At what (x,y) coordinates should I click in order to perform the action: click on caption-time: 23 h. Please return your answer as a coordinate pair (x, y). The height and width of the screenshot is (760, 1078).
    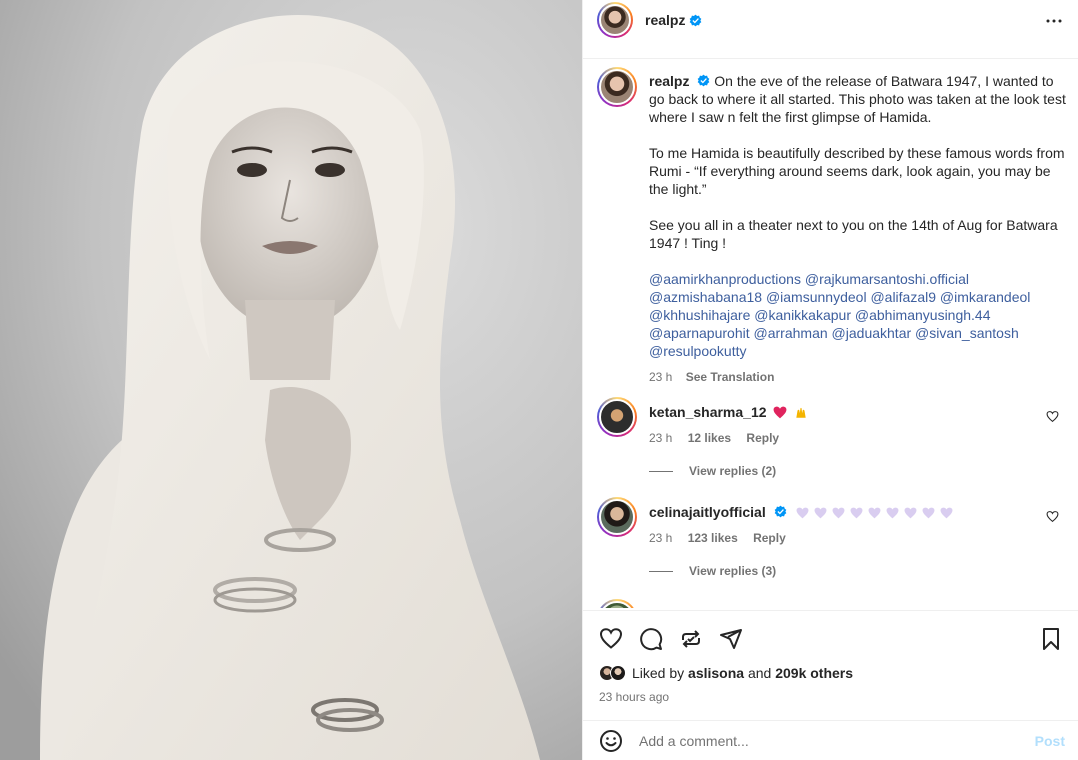
    Looking at the image, I should click on (661, 377).